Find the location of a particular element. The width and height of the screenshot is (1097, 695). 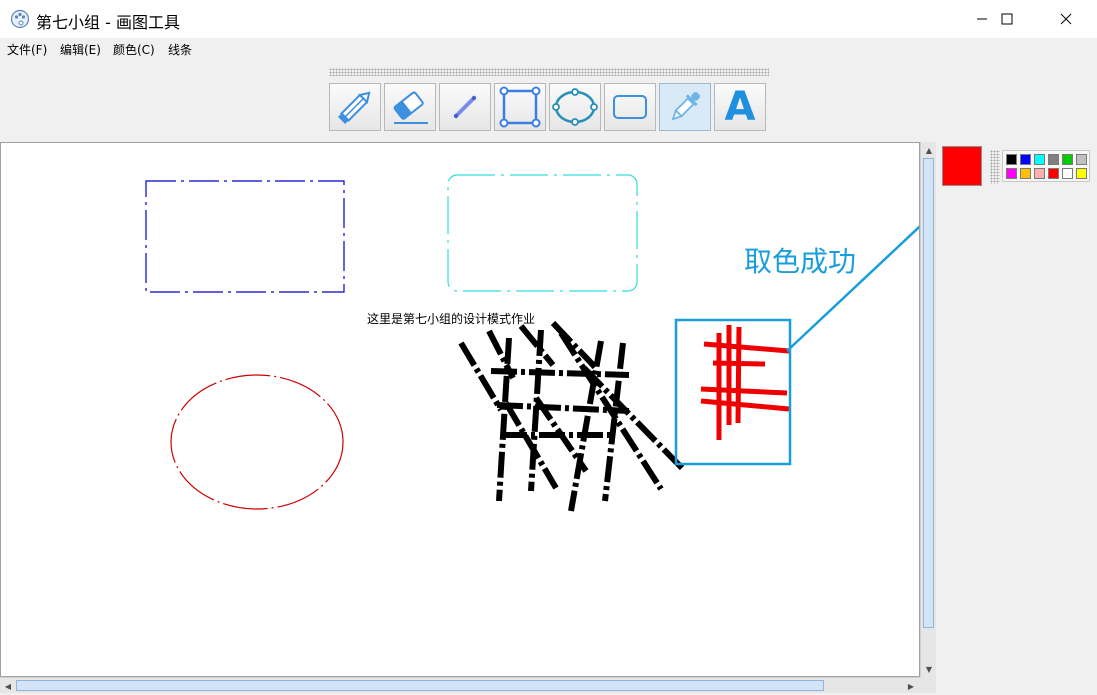

red-oval is located at coordinates (257, 442).